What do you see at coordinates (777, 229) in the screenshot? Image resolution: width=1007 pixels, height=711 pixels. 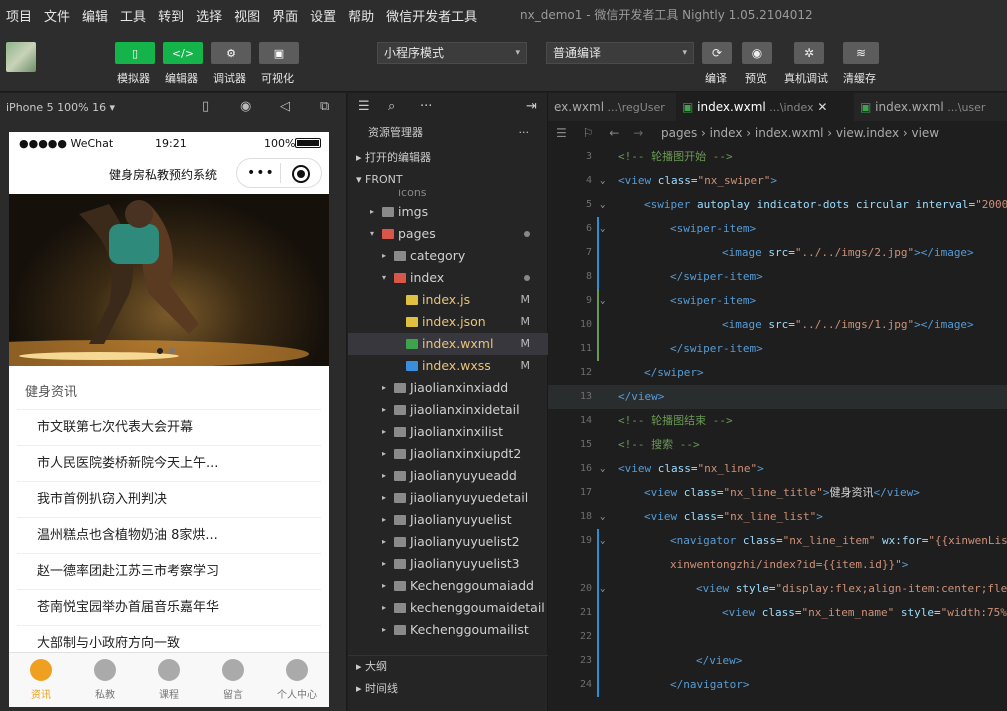 I see `code-line: 6 ⌄ <swiper-item>` at bounding box center [777, 229].